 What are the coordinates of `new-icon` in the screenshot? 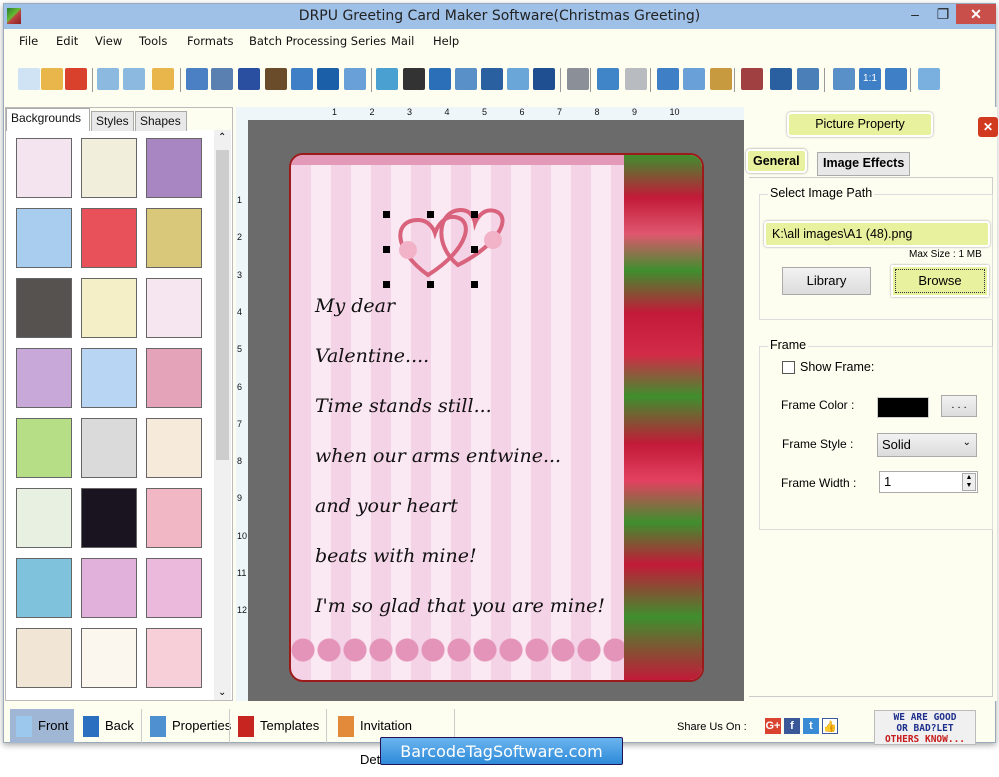 It's located at (29, 79).